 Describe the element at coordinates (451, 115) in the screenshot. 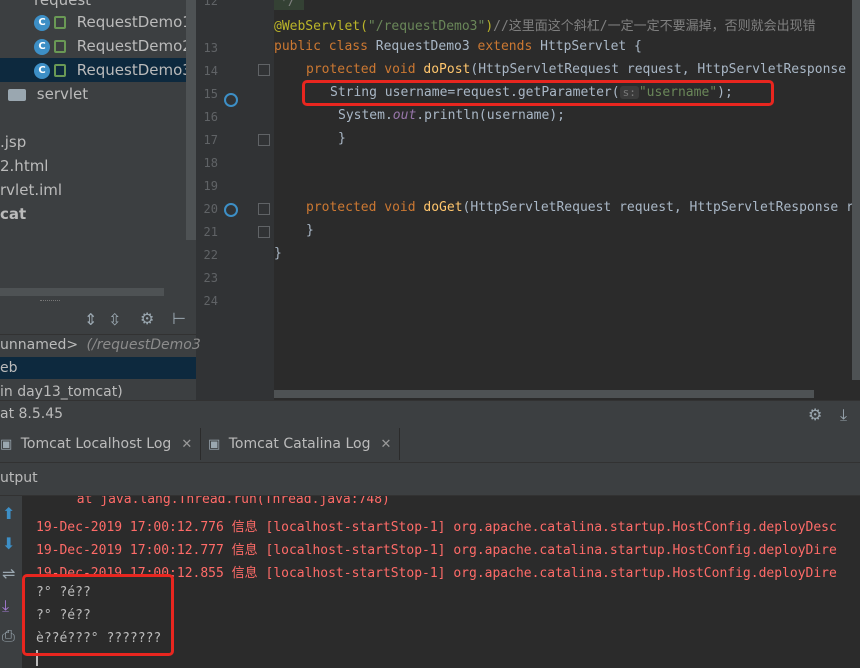

I see `code-line-17: System.out.println(username);` at that location.